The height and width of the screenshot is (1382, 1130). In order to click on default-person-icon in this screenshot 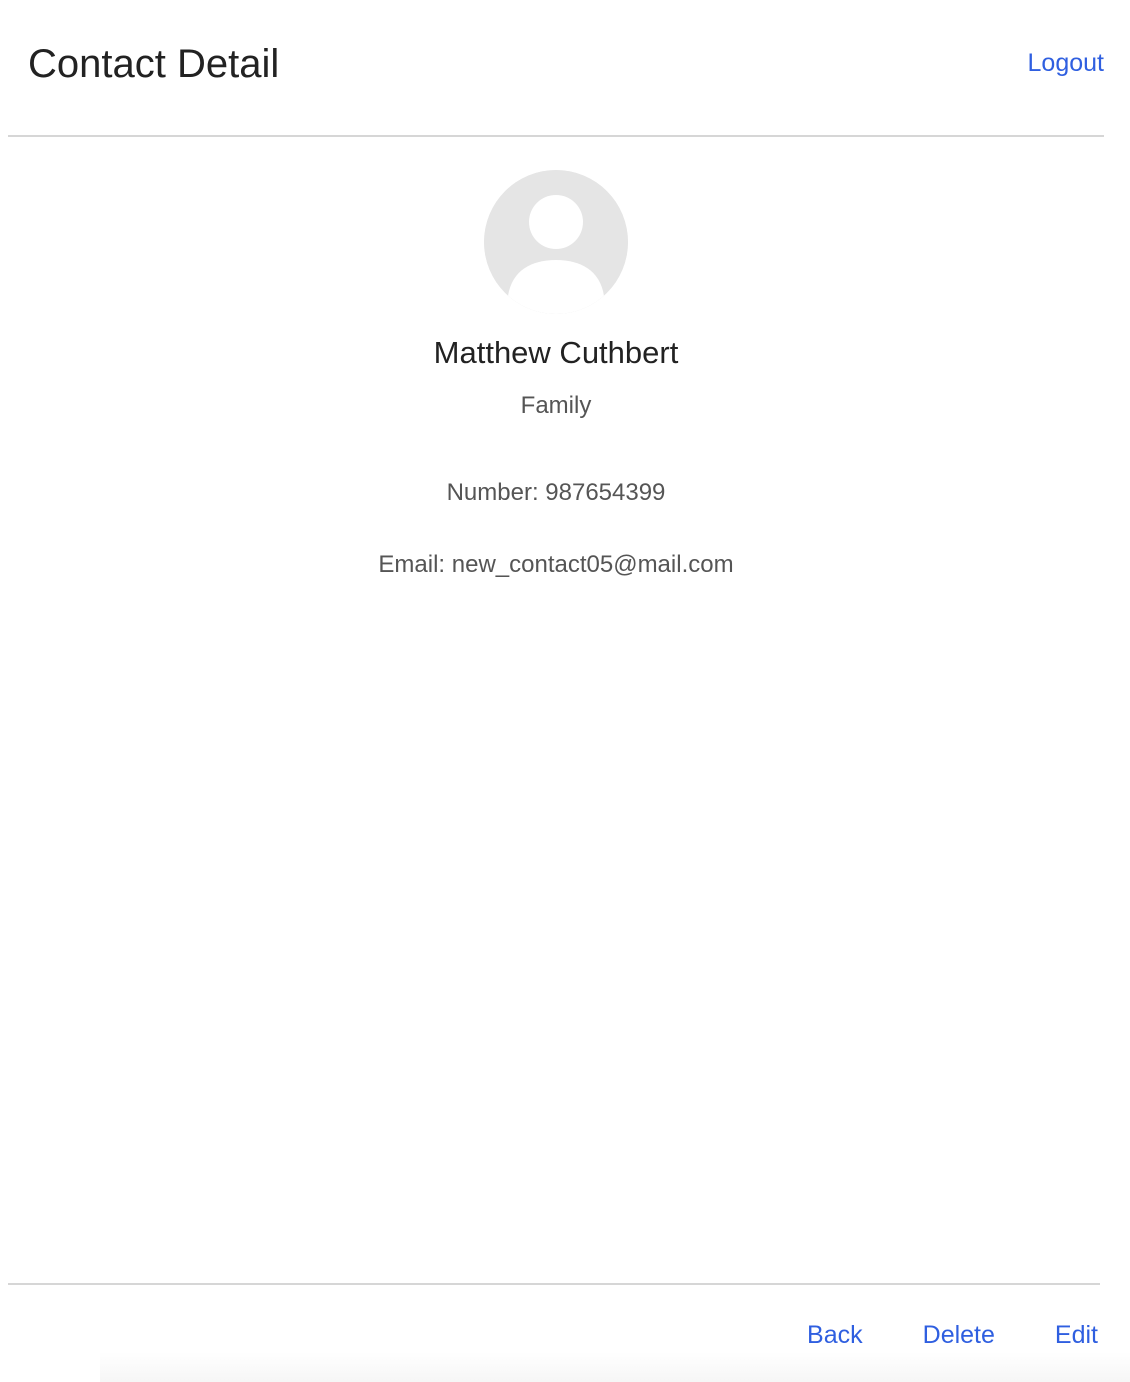, I will do `click(556, 242)`.